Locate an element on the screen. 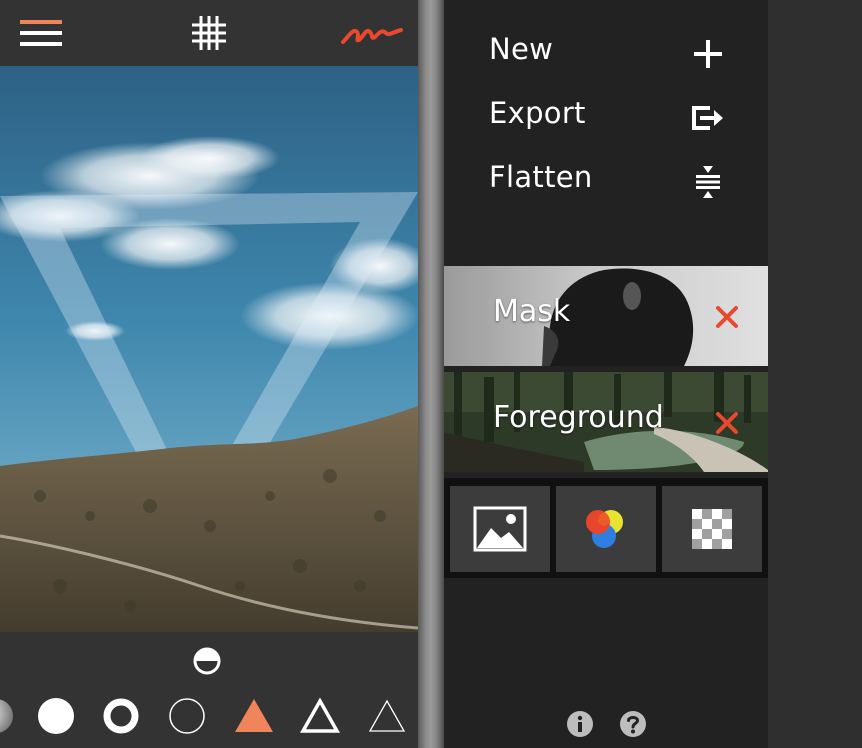 This screenshot has width=862, height=748. hamburger-menu-button is located at coordinates (41, 33).